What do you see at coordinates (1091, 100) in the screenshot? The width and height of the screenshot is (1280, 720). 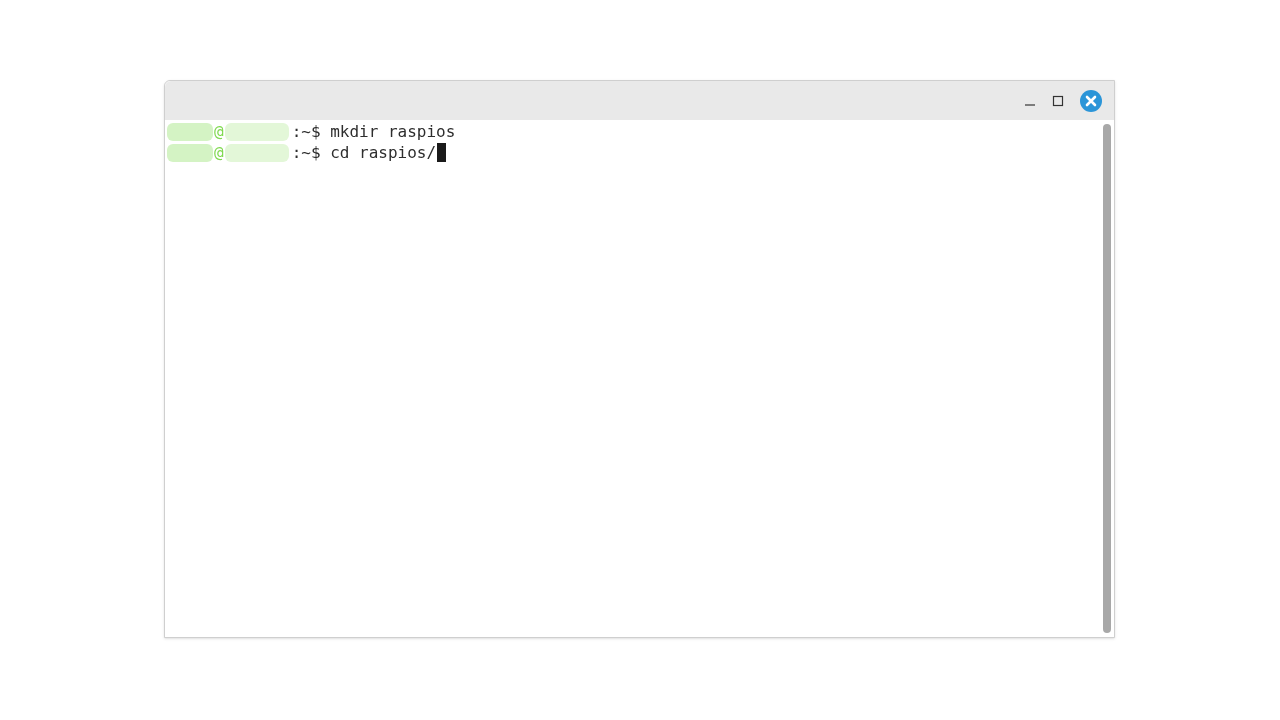 I see `close-icon` at bounding box center [1091, 100].